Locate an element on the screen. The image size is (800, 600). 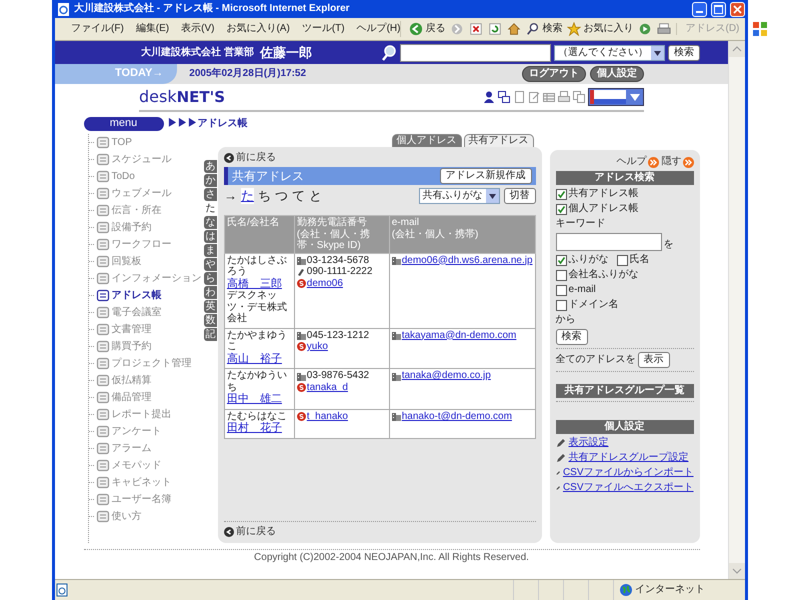
contact-name-link: 田村 花子 is located at coordinates (259, 429).